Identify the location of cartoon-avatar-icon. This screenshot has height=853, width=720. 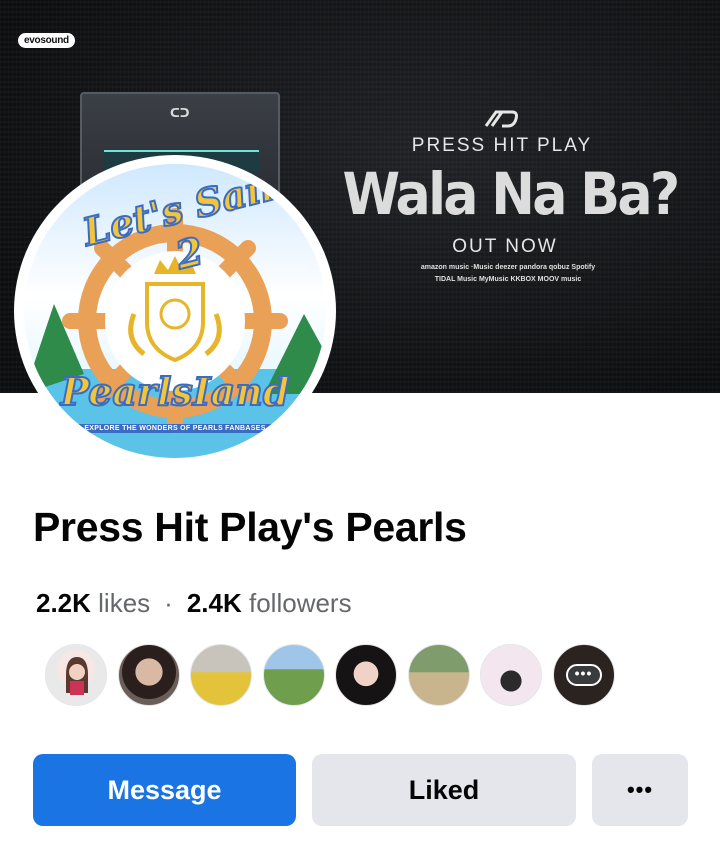
(77, 676).